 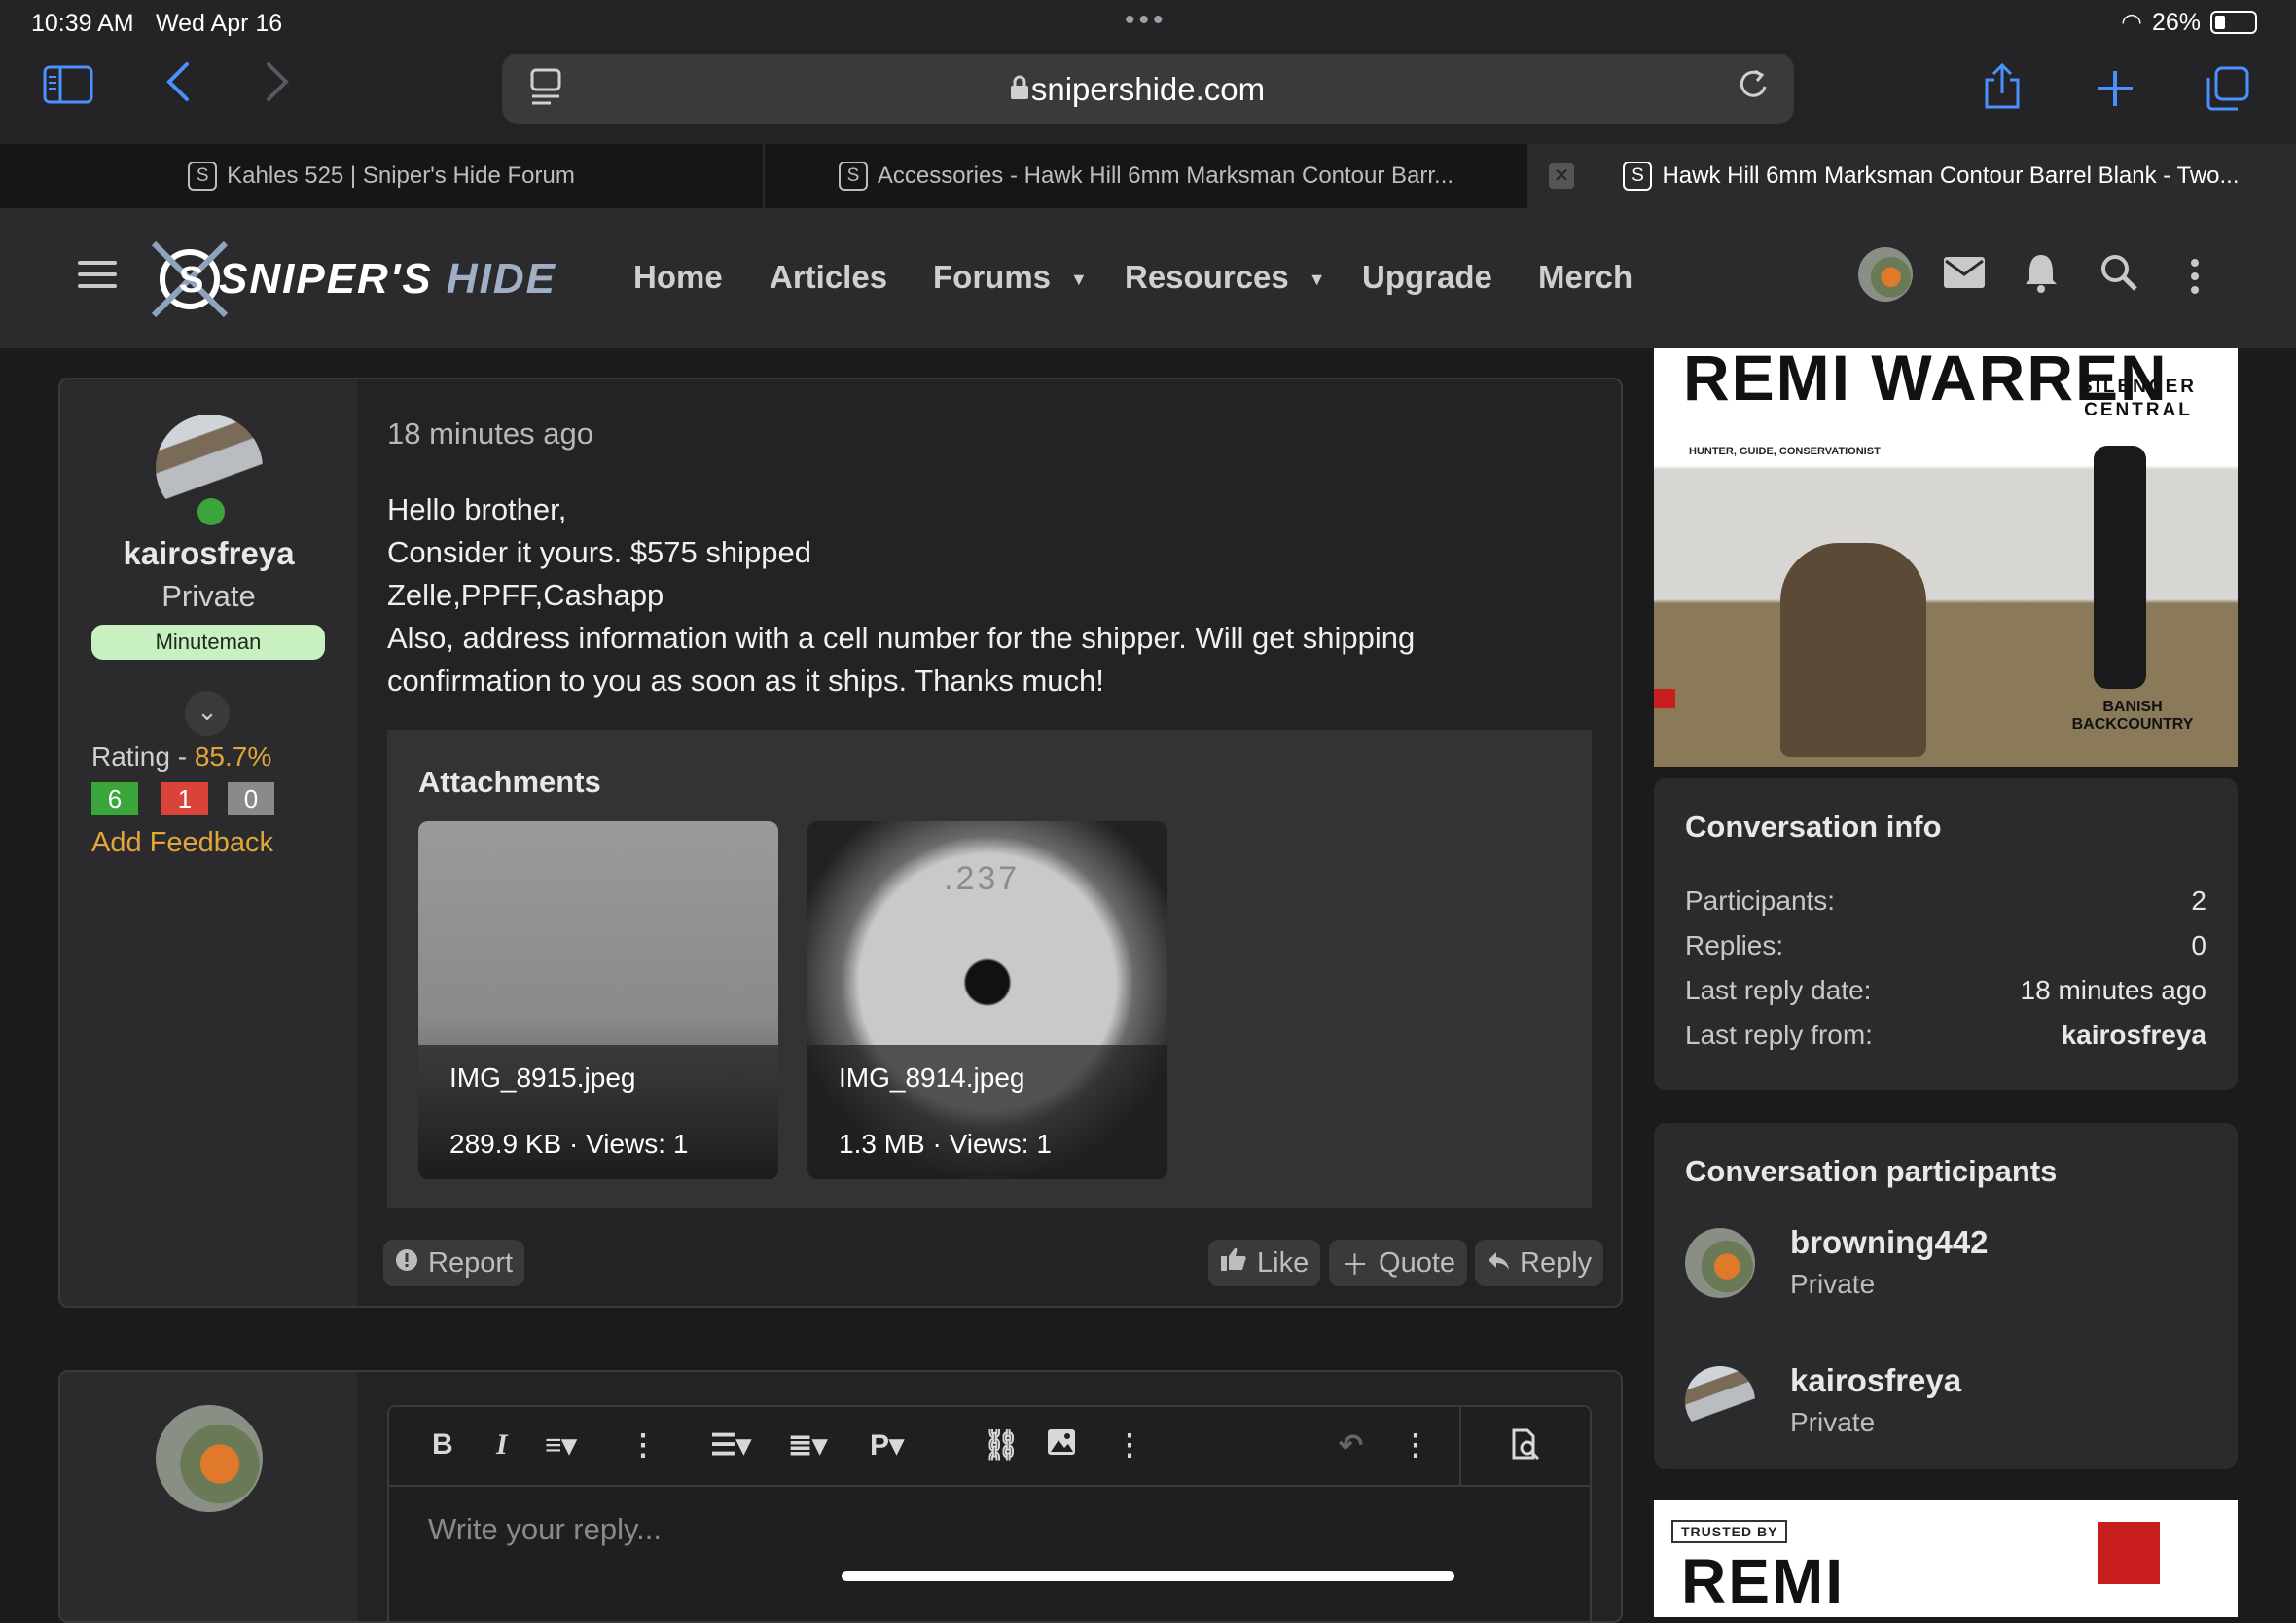 I want to click on url-text: snipershide.com, so click(x=1148, y=89).